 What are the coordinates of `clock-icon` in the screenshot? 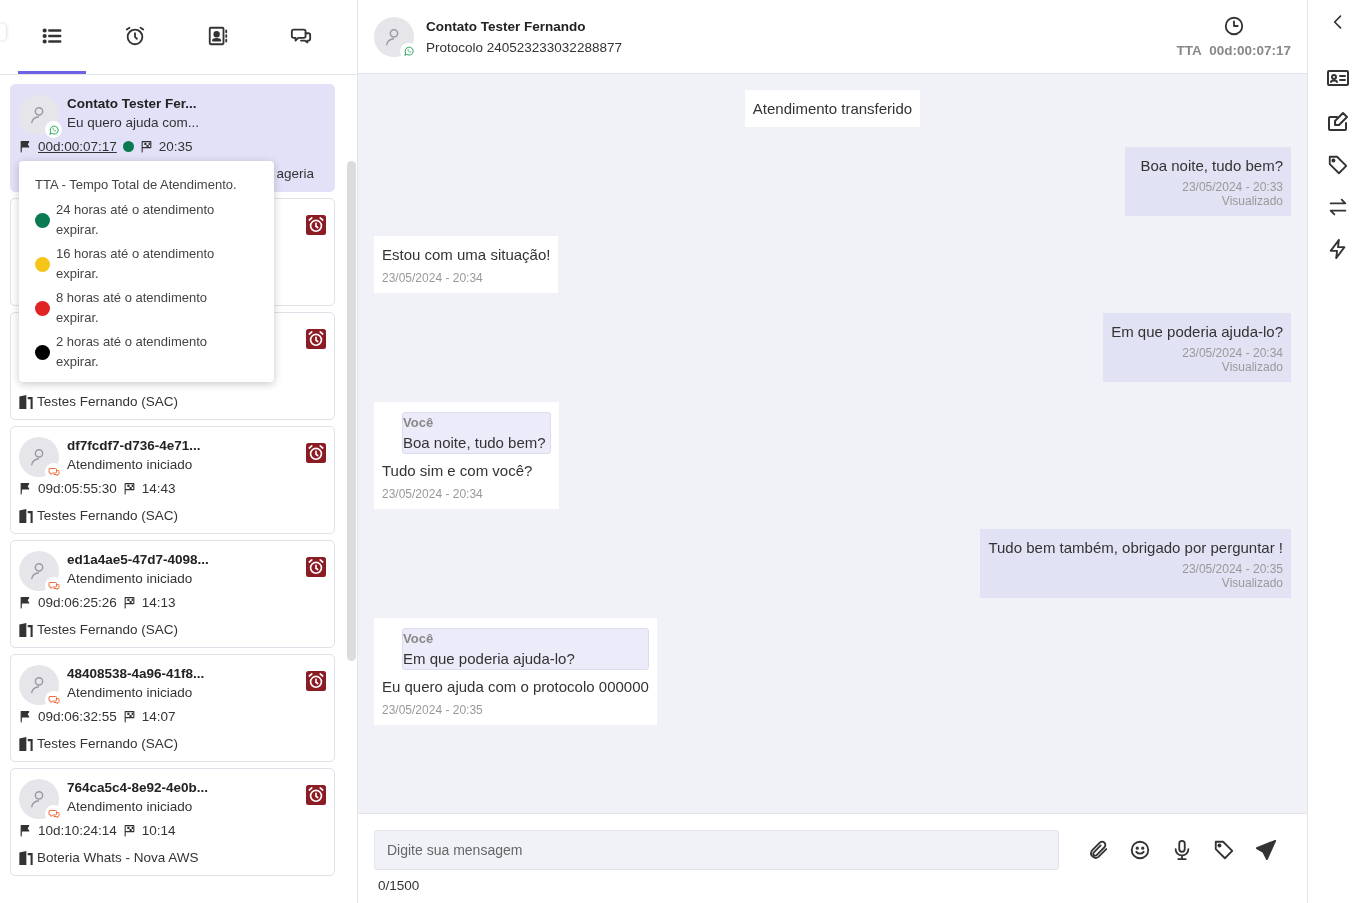 It's located at (1233, 26).